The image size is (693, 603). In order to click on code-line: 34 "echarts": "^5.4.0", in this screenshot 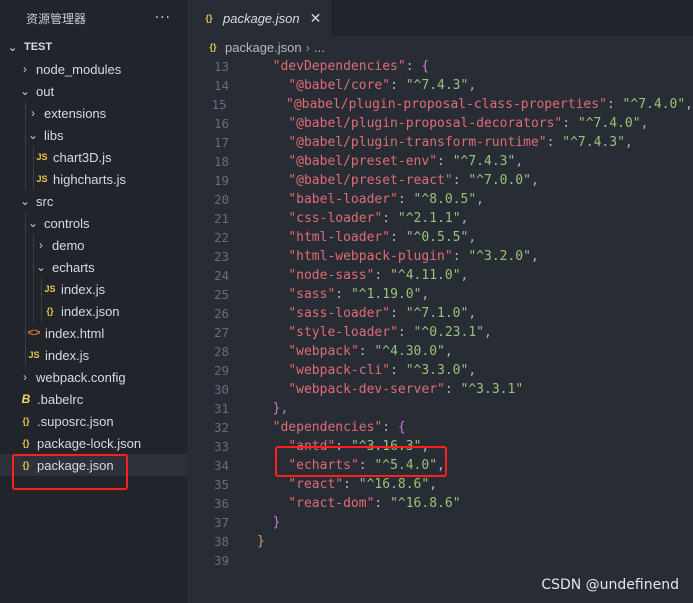, I will do `click(440, 465)`.